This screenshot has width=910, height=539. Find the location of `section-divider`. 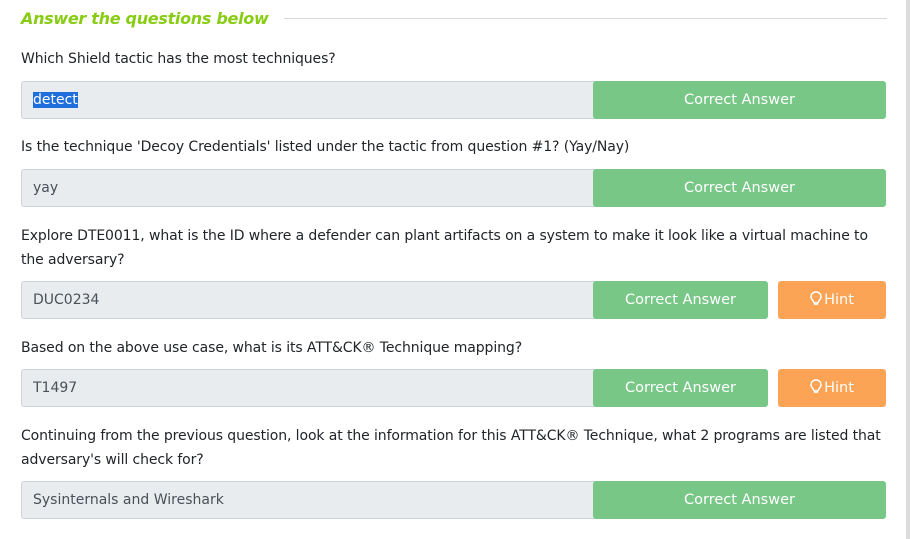

section-divider is located at coordinates (585, 18).